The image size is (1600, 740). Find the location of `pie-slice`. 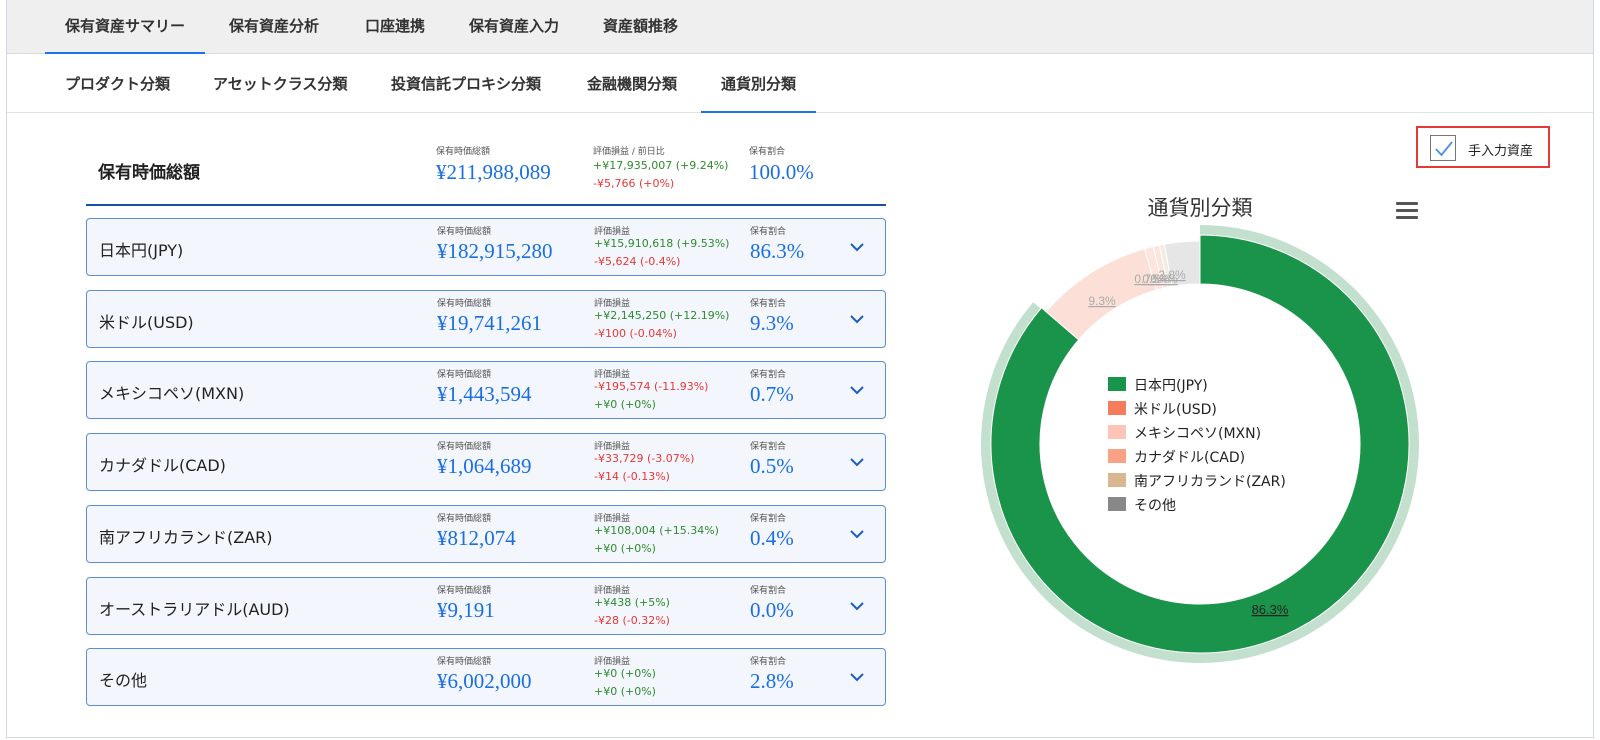

pie-slice is located at coordinates (1200, 444).